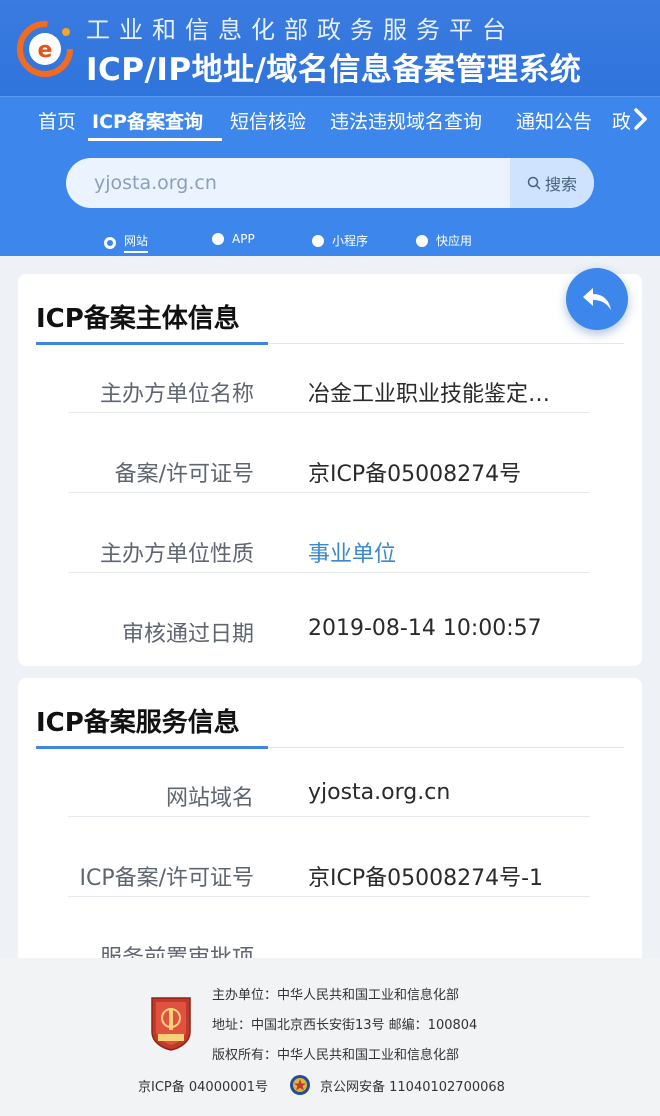  I want to click on host-type-link: 事业单位, so click(352, 552).